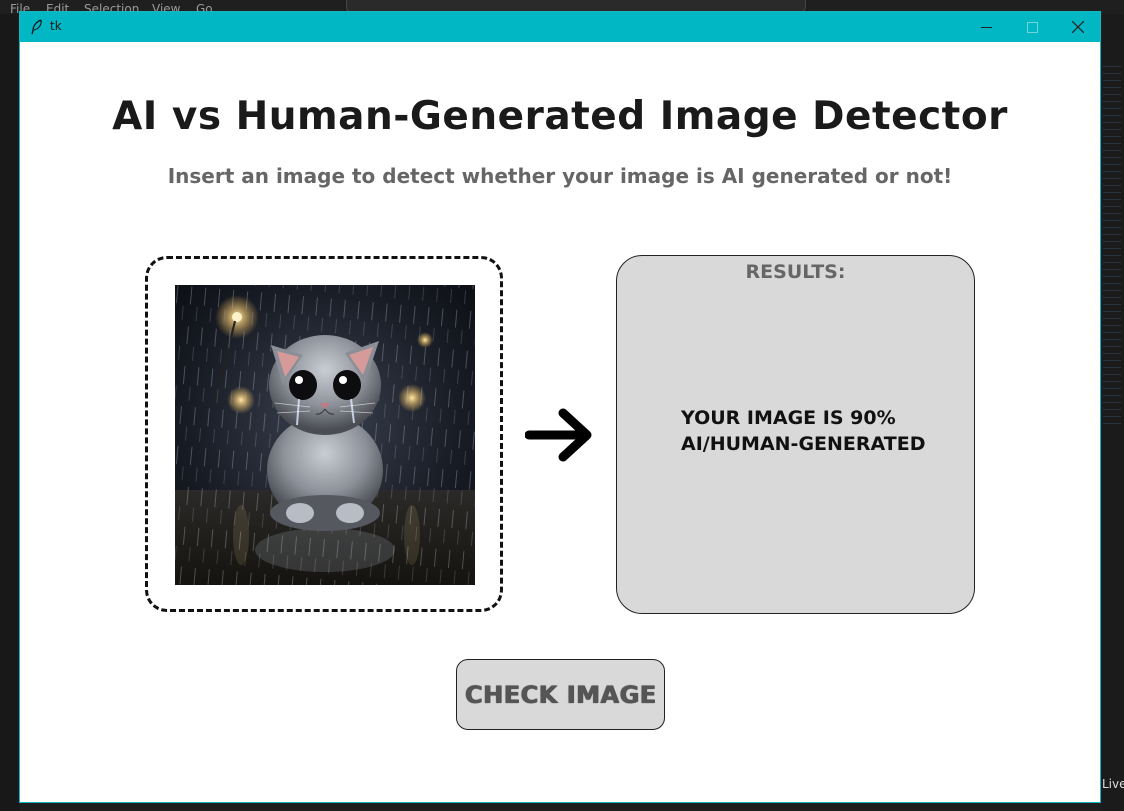 Image resolution: width=1124 pixels, height=811 pixels. What do you see at coordinates (560, 116) in the screenshot?
I see `page-title: AI vs Human-Generated Image Detector` at bounding box center [560, 116].